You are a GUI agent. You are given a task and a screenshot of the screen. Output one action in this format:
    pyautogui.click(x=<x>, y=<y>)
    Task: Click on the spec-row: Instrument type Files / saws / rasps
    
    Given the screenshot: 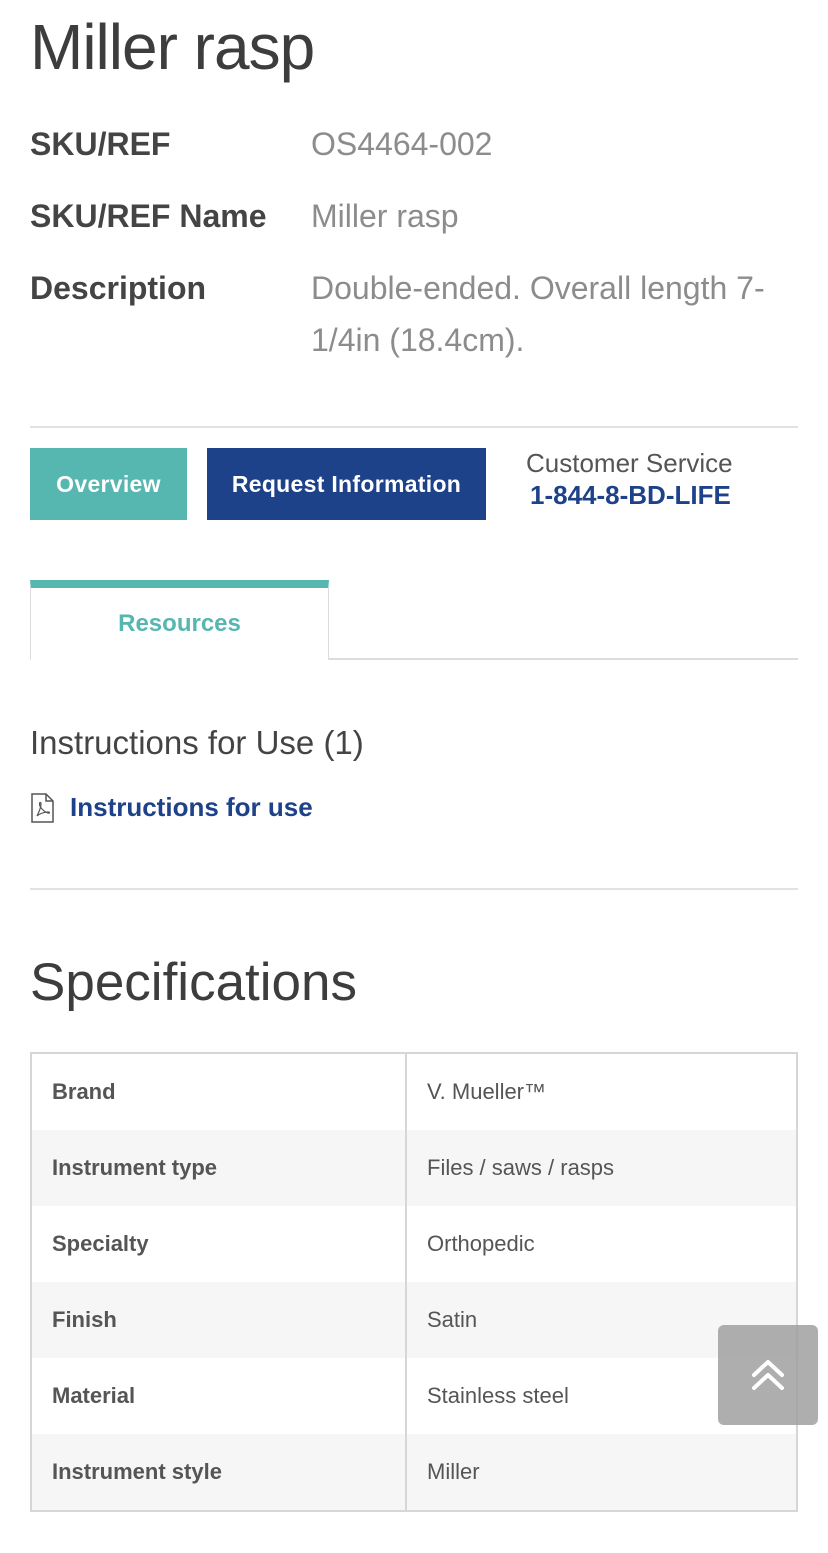 What is the action you would take?
    pyautogui.click(x=414, y=1168)
    